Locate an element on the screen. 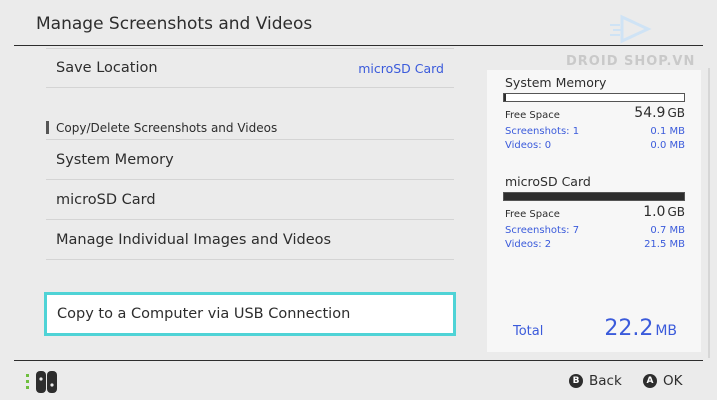 The image size is (717, 400). microsd-bar is located at coordinates (594, 196).